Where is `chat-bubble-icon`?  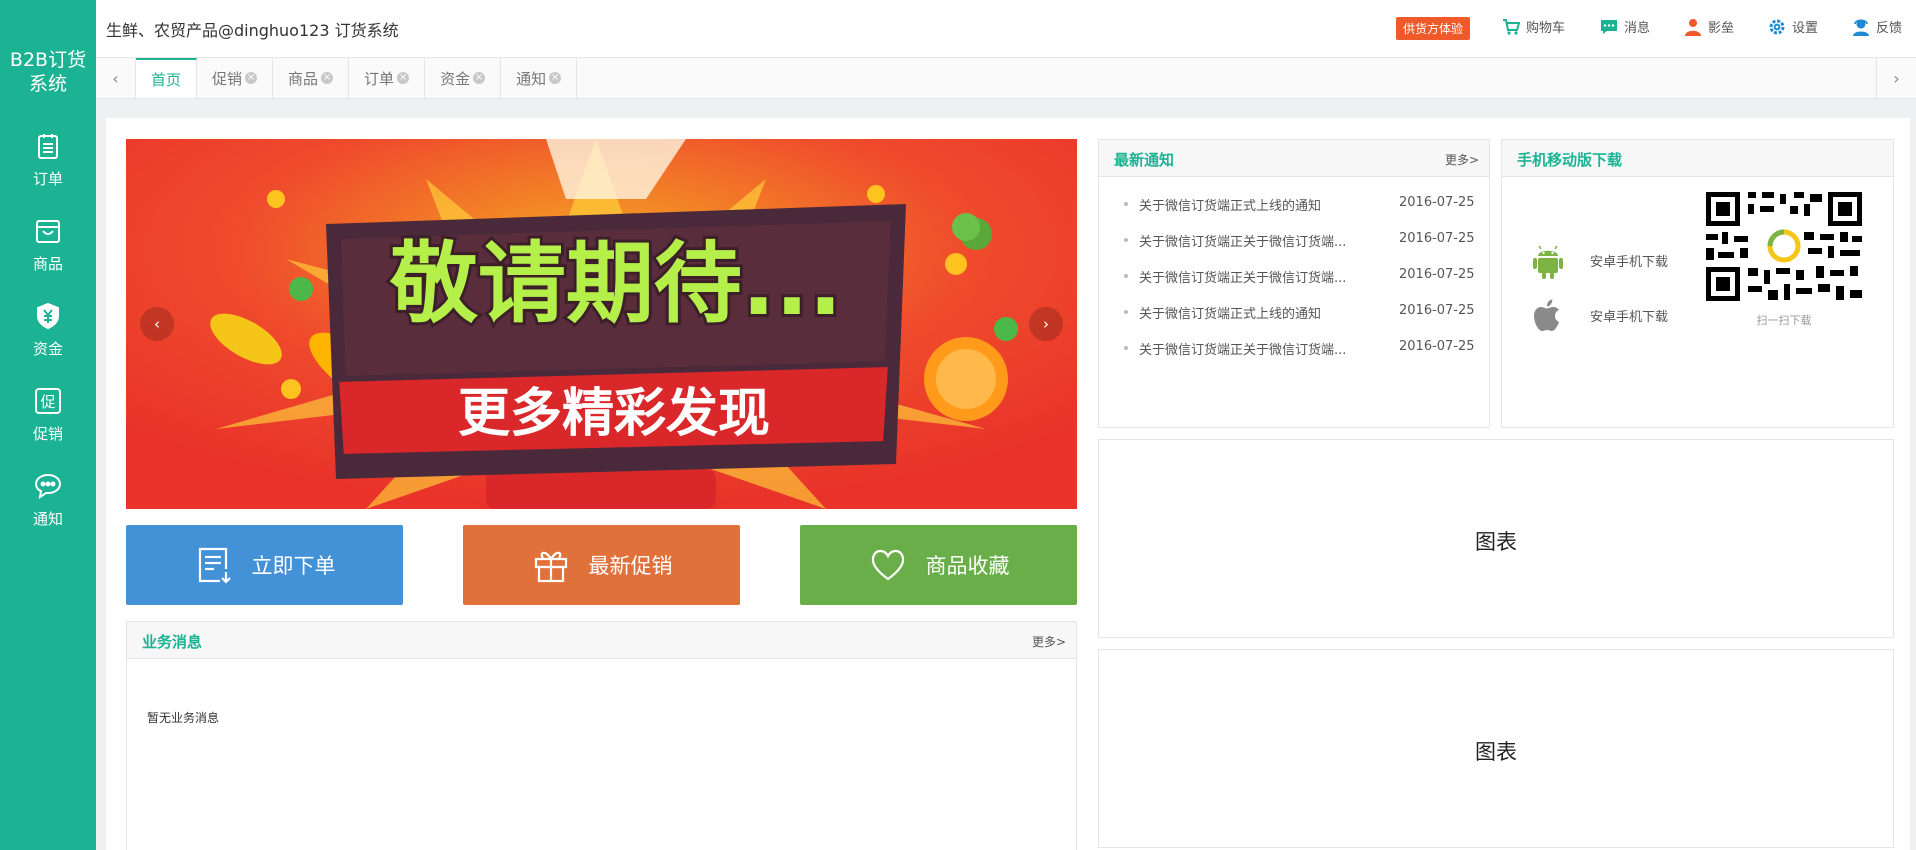 chat-bubble-icon is located at coordinates (48, 486).